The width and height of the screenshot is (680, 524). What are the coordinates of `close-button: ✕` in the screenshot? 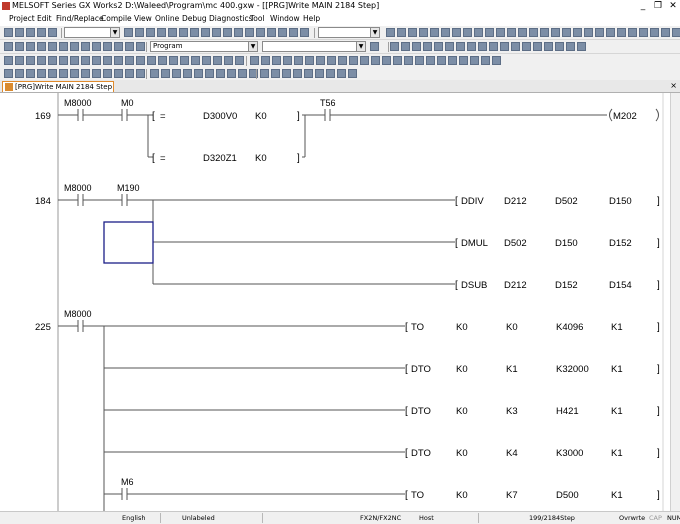 It's located at (673, 6).